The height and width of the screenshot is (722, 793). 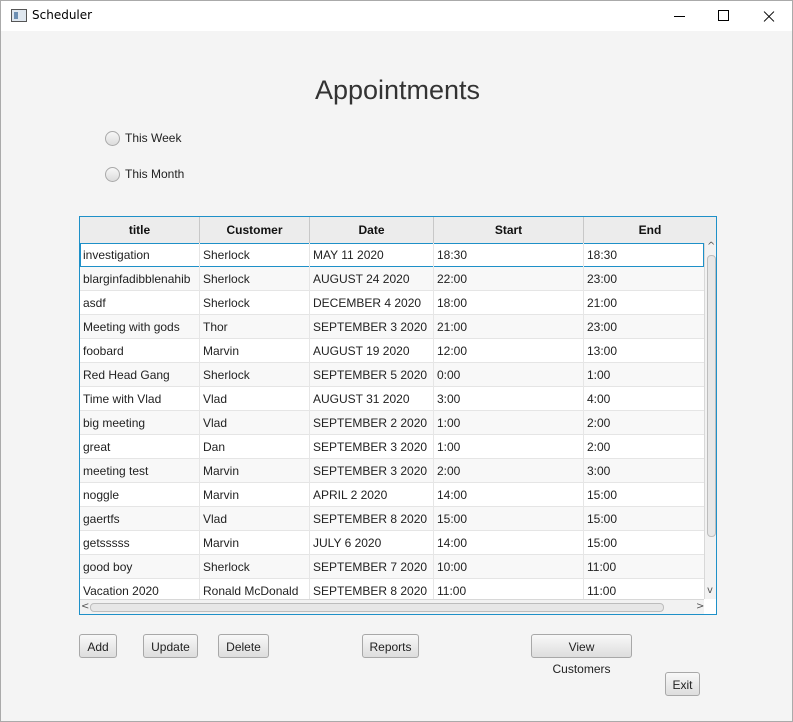 I want to click on title-cell: meeting test, so click(x=140, y=471).